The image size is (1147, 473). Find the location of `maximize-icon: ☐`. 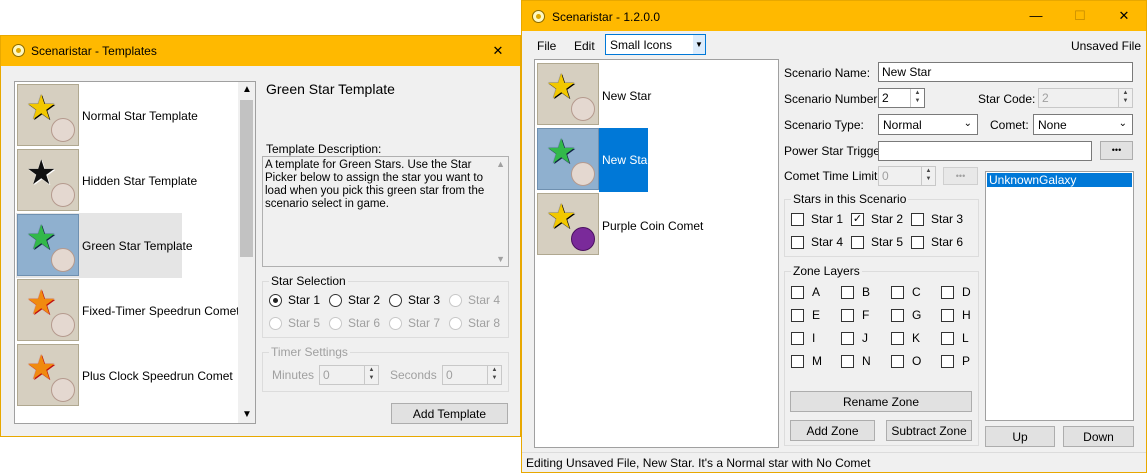

maximize-icon: ☐ is located at coordinates (1080, 16).